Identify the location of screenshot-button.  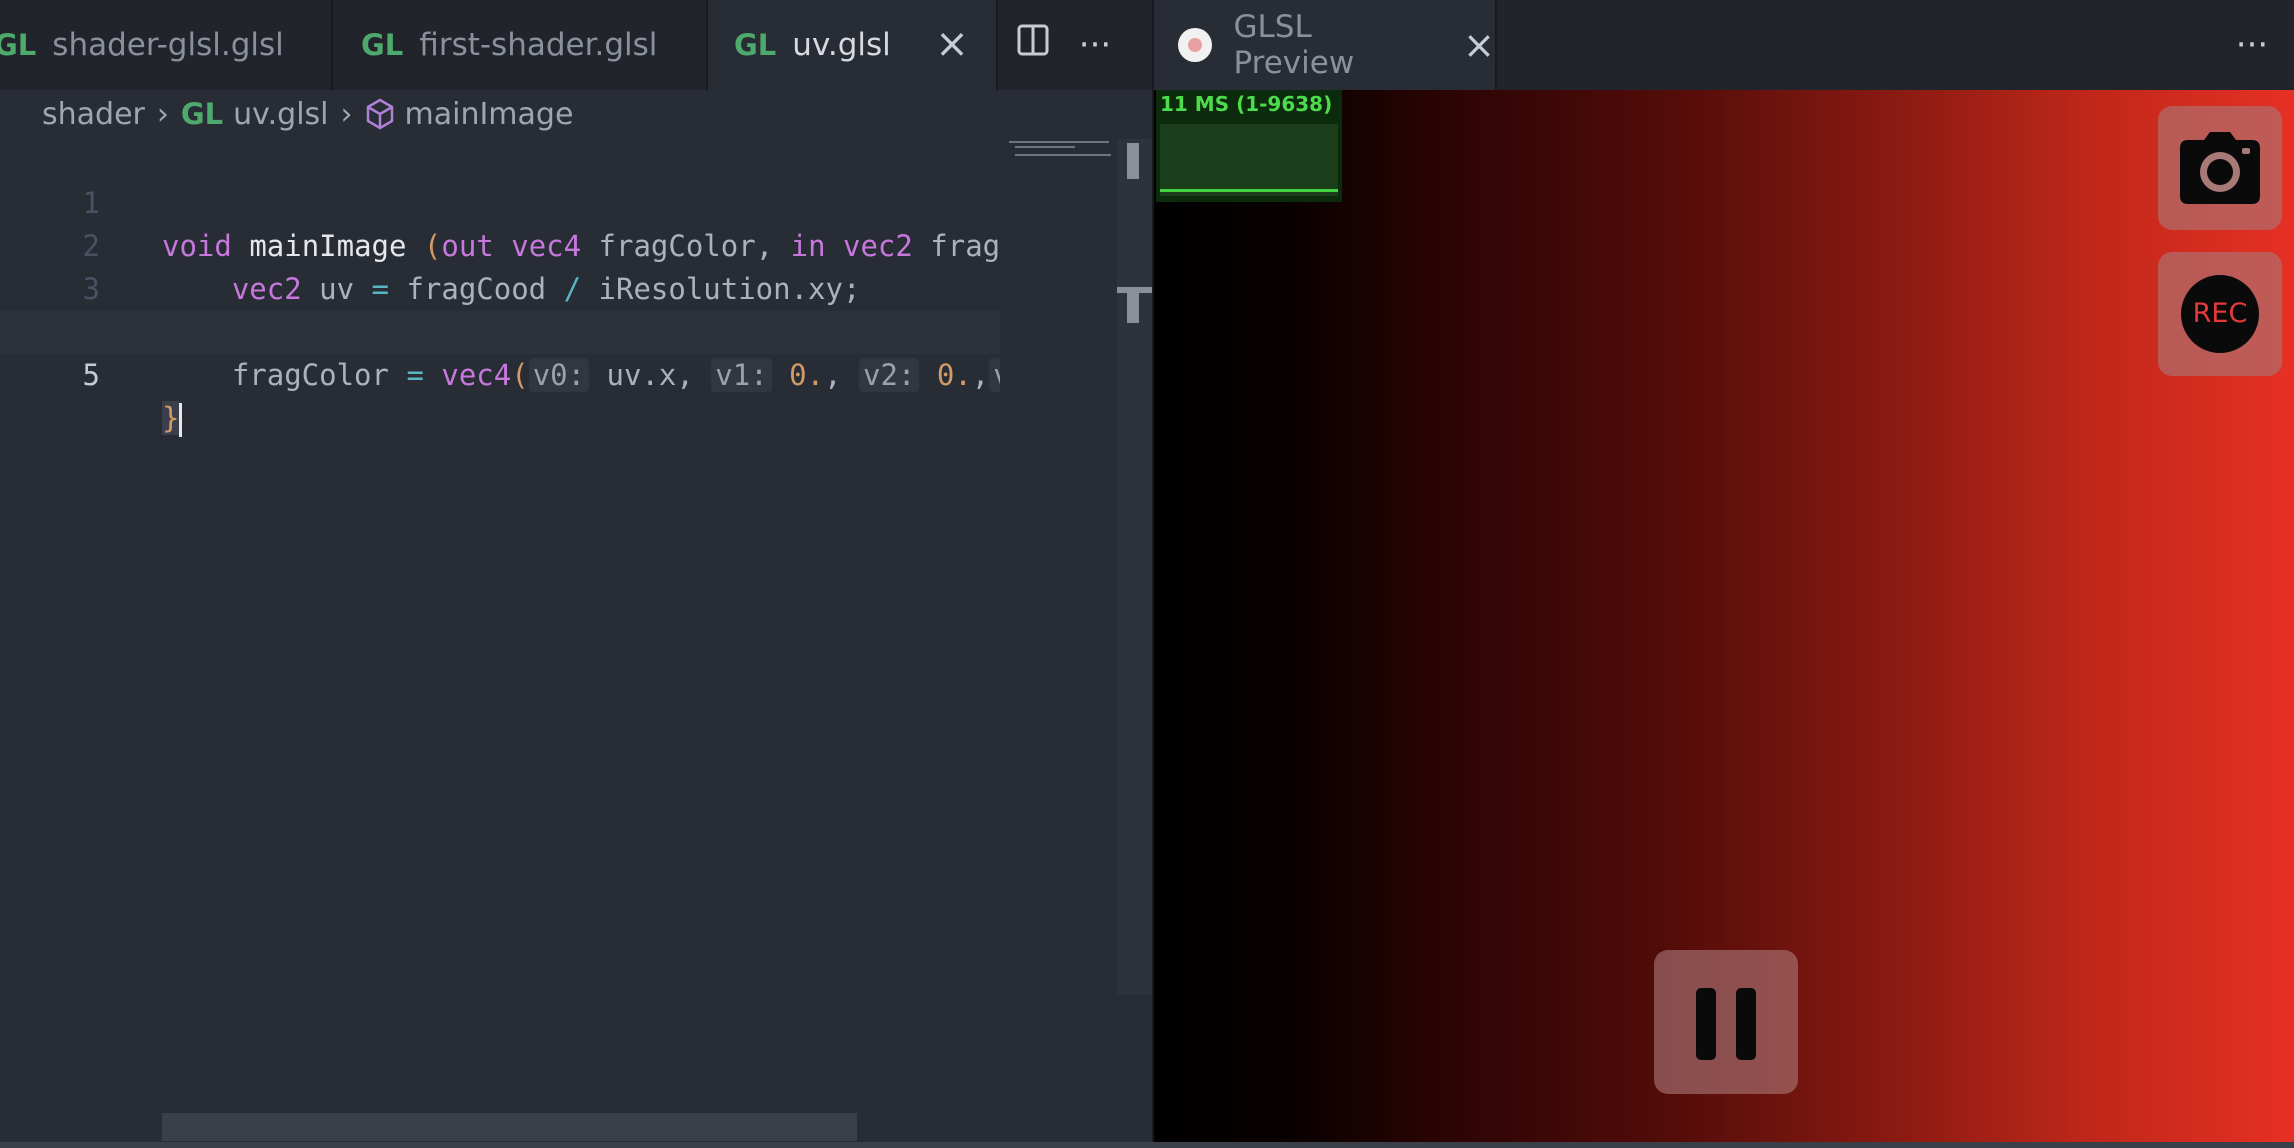
(2220, 168).